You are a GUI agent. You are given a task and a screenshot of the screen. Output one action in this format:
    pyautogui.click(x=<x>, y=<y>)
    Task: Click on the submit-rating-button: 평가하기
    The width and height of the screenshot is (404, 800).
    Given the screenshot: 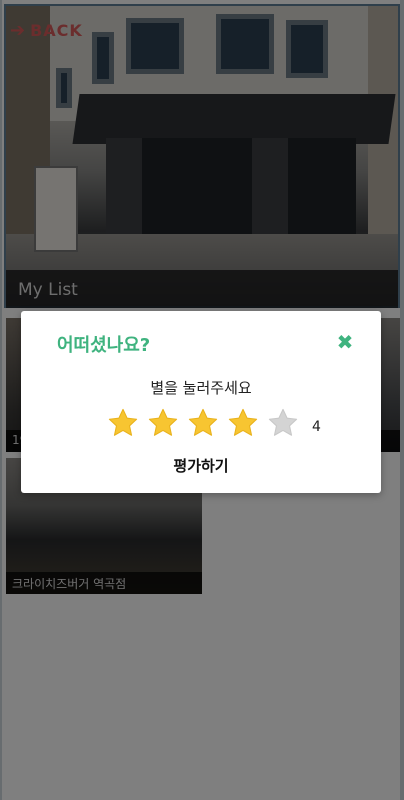 What is the action you would take?
    pyautogui.click(x=201, y=465)
    